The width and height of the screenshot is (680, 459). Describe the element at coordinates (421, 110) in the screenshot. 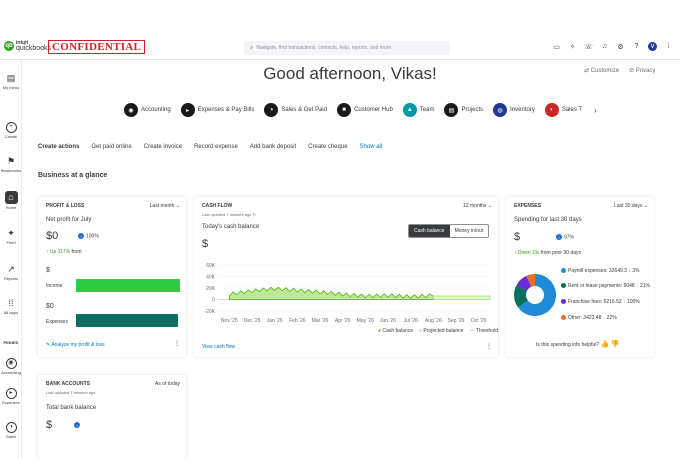

I see `pill-team: ▲ Team` at that location.